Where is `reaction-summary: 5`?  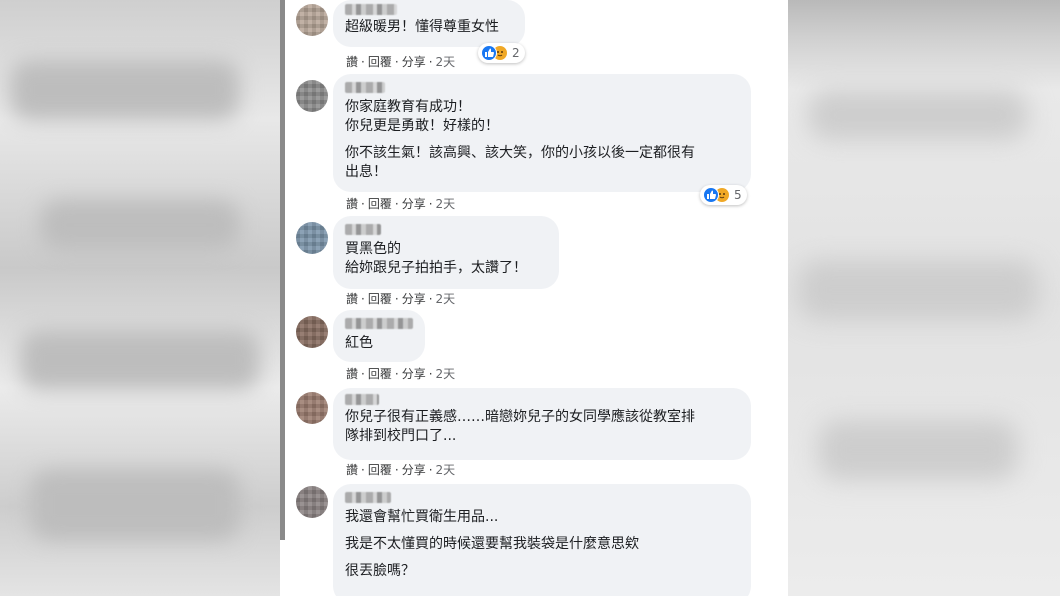 reaction-summary: 5 is located at coordinates (723, 195).